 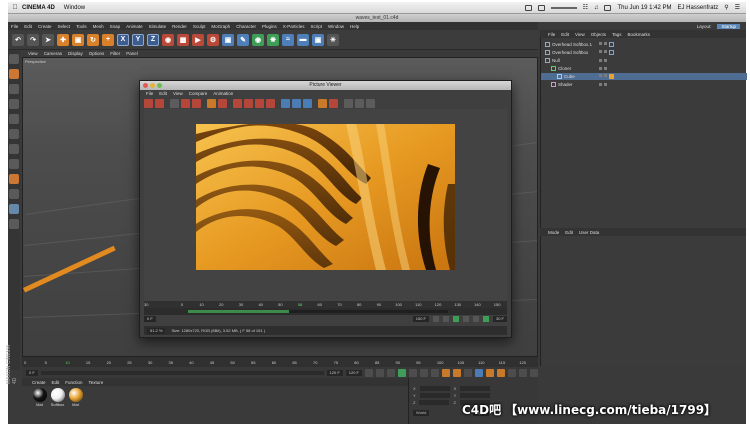 I want to click on polygons-mode-icon, so click(x=14, y=149).